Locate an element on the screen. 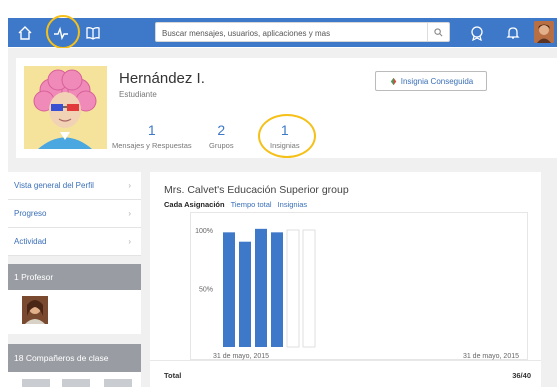 Image resolution: width=557 pixels, height=387 pixels. sidebar-item-label: Vista general del Perfil is located at coordinates (54, 185).